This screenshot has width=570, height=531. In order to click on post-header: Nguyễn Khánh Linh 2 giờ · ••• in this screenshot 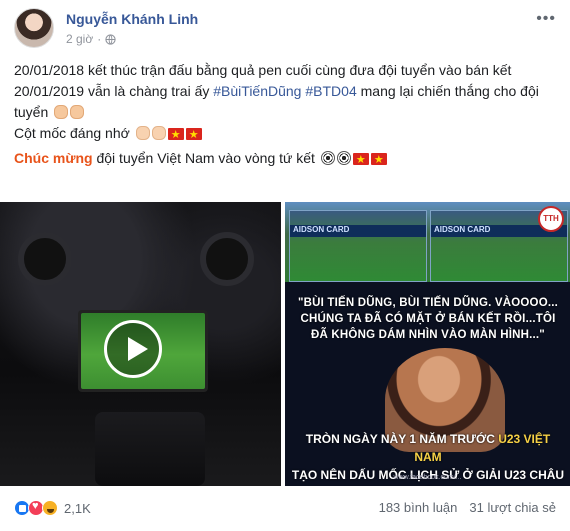, I will do `click(288, 30)`.